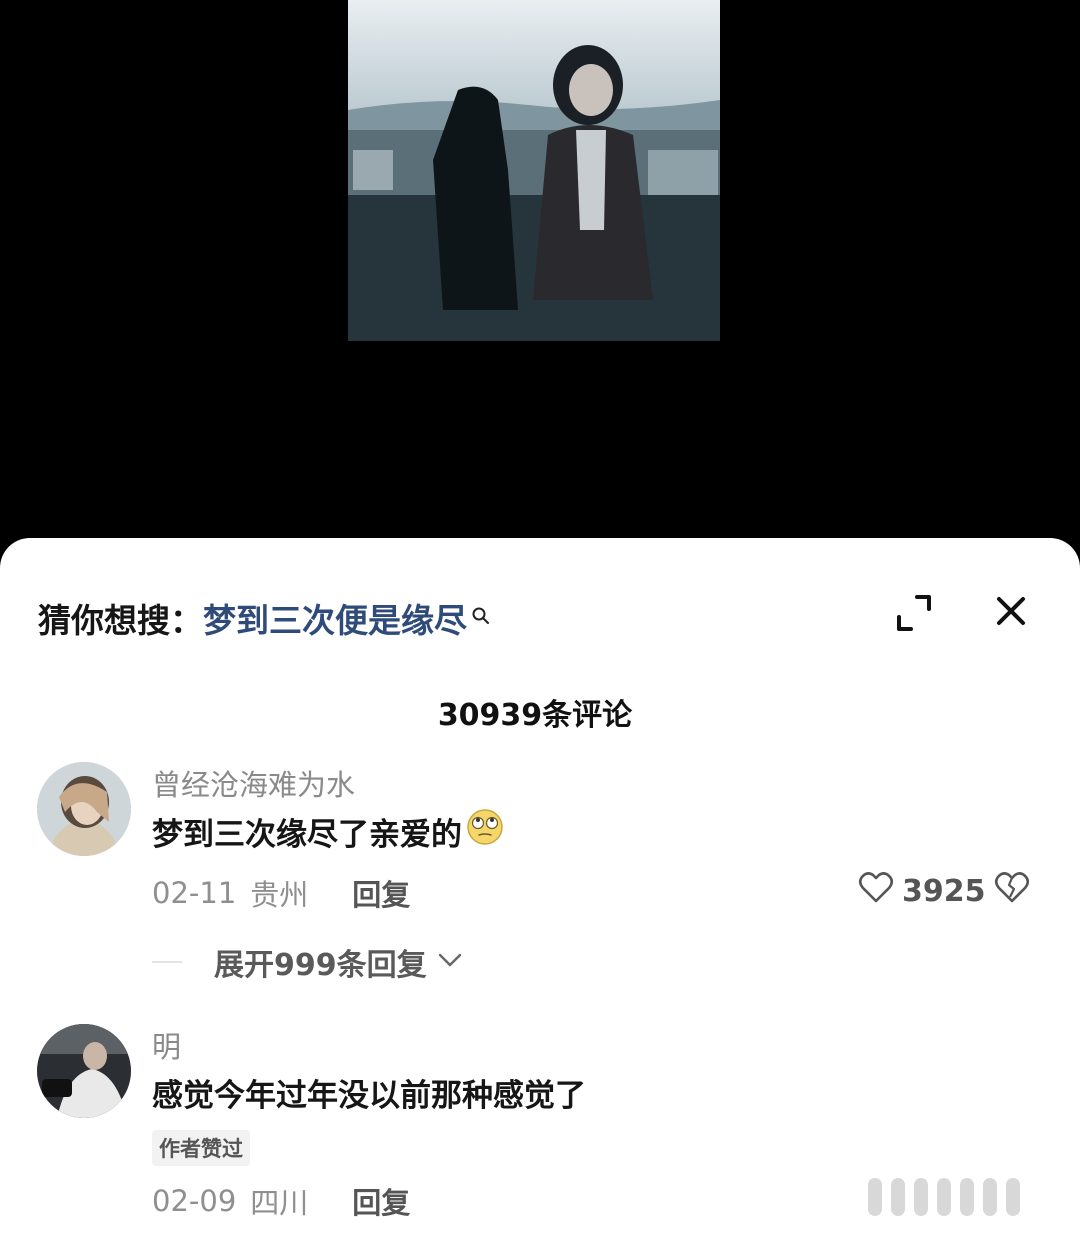 Image resolution: width=1080 pixels, height=1243 pixels. Describe the element at coordinates (320, 965) in the screenshot. I see `expand-replies-label: 展开999条回复` at that location.